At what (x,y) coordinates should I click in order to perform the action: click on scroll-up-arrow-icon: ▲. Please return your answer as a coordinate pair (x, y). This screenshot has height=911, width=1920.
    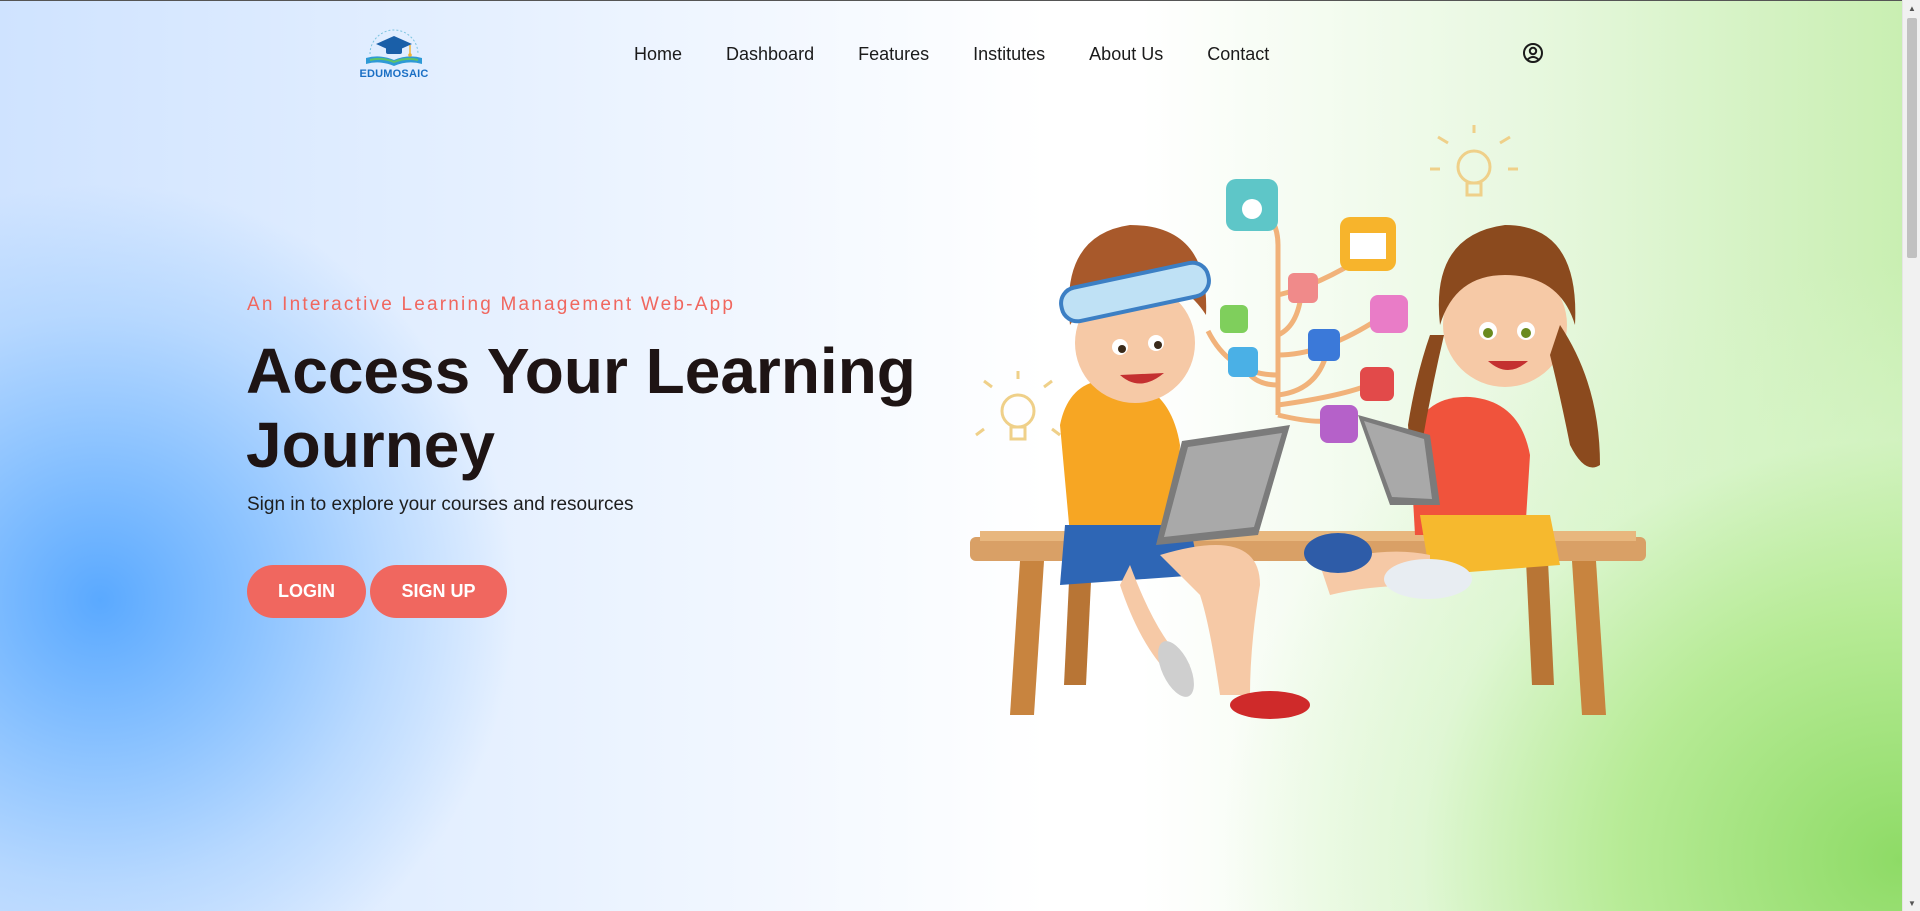
    Looking at the image, I should click on (1911, 8).